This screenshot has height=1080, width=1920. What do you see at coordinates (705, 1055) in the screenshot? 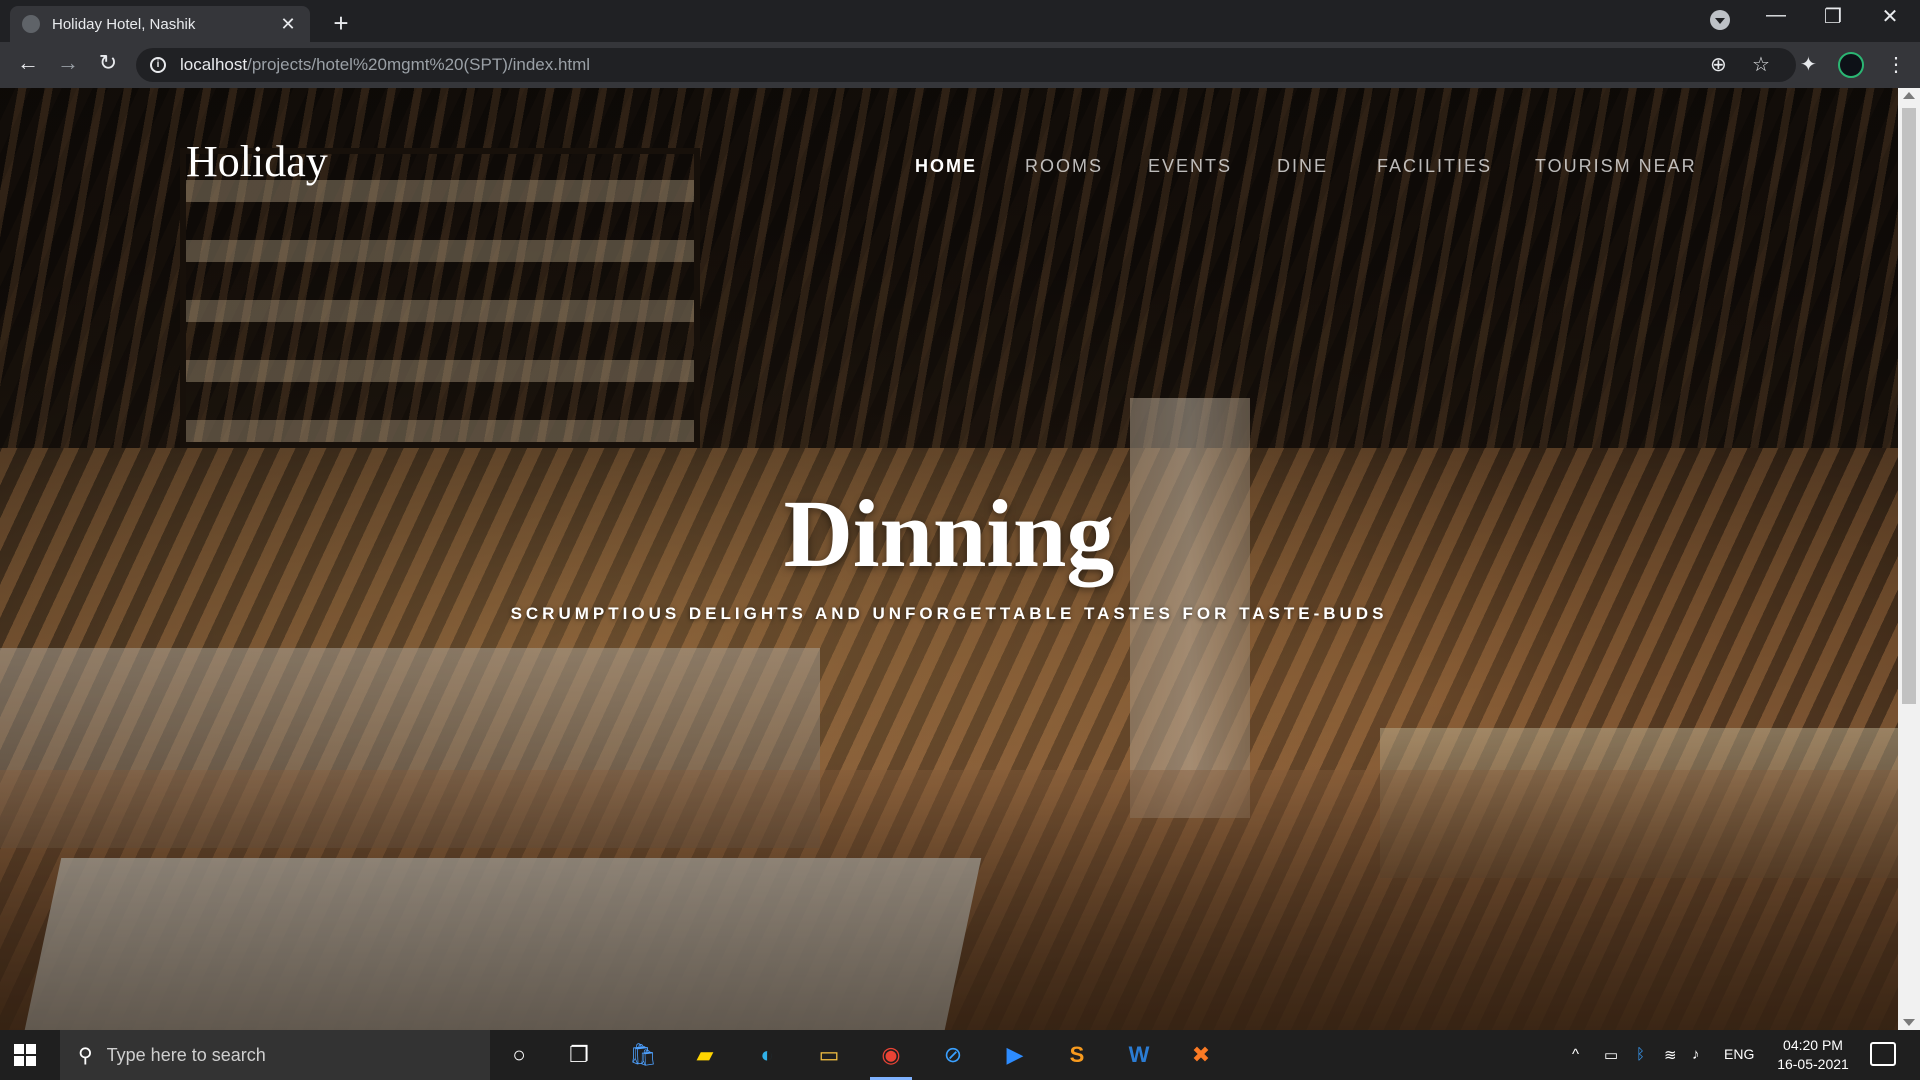
I see `sticky-notes-icon: ▰` at bounding box center [705, 1055].